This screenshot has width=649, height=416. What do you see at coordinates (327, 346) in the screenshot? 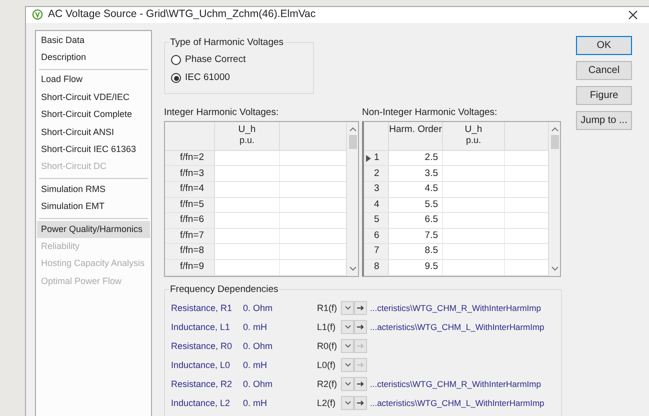
I see `function-label: R0(f)` at bounding box center [327, 346].